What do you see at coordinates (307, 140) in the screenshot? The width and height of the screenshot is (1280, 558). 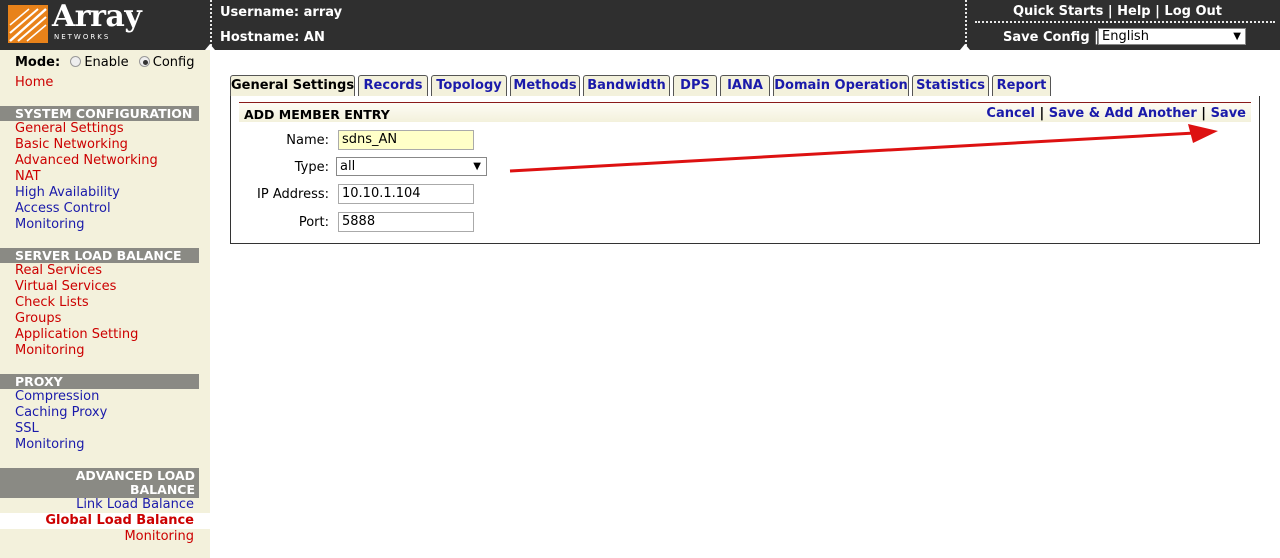 I see `name-label: Name:` at bounding box center [307, 140].